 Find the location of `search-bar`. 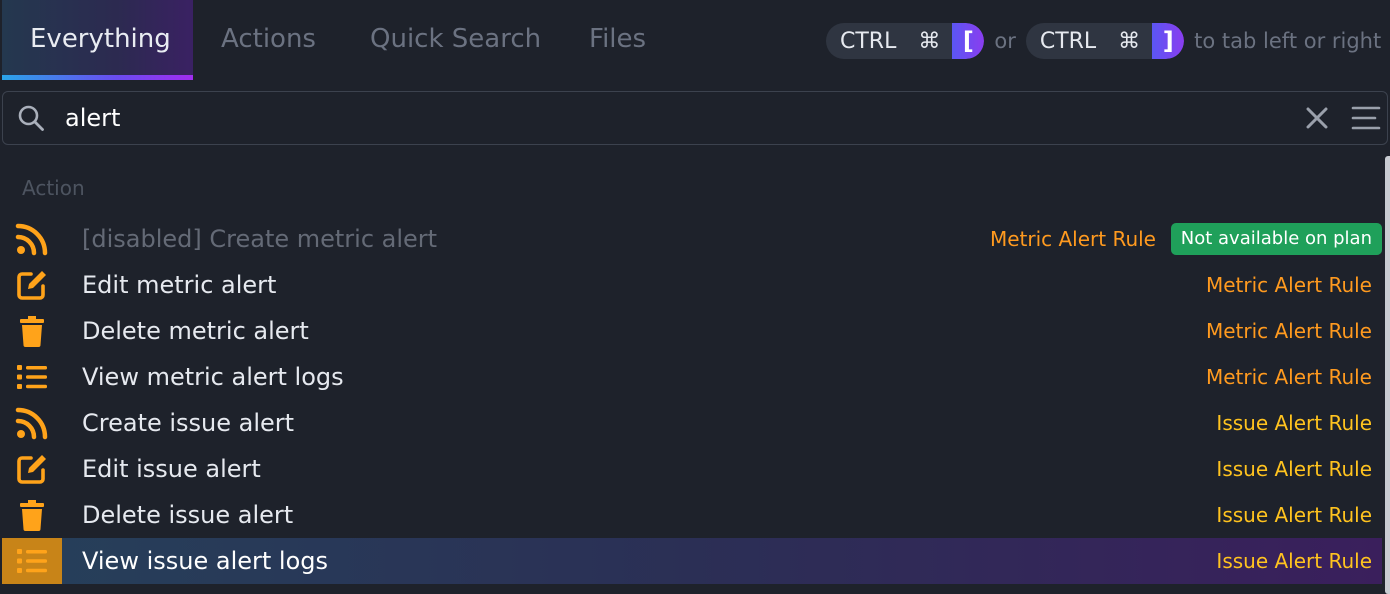

search-bar is located at coordinates (695, 118).